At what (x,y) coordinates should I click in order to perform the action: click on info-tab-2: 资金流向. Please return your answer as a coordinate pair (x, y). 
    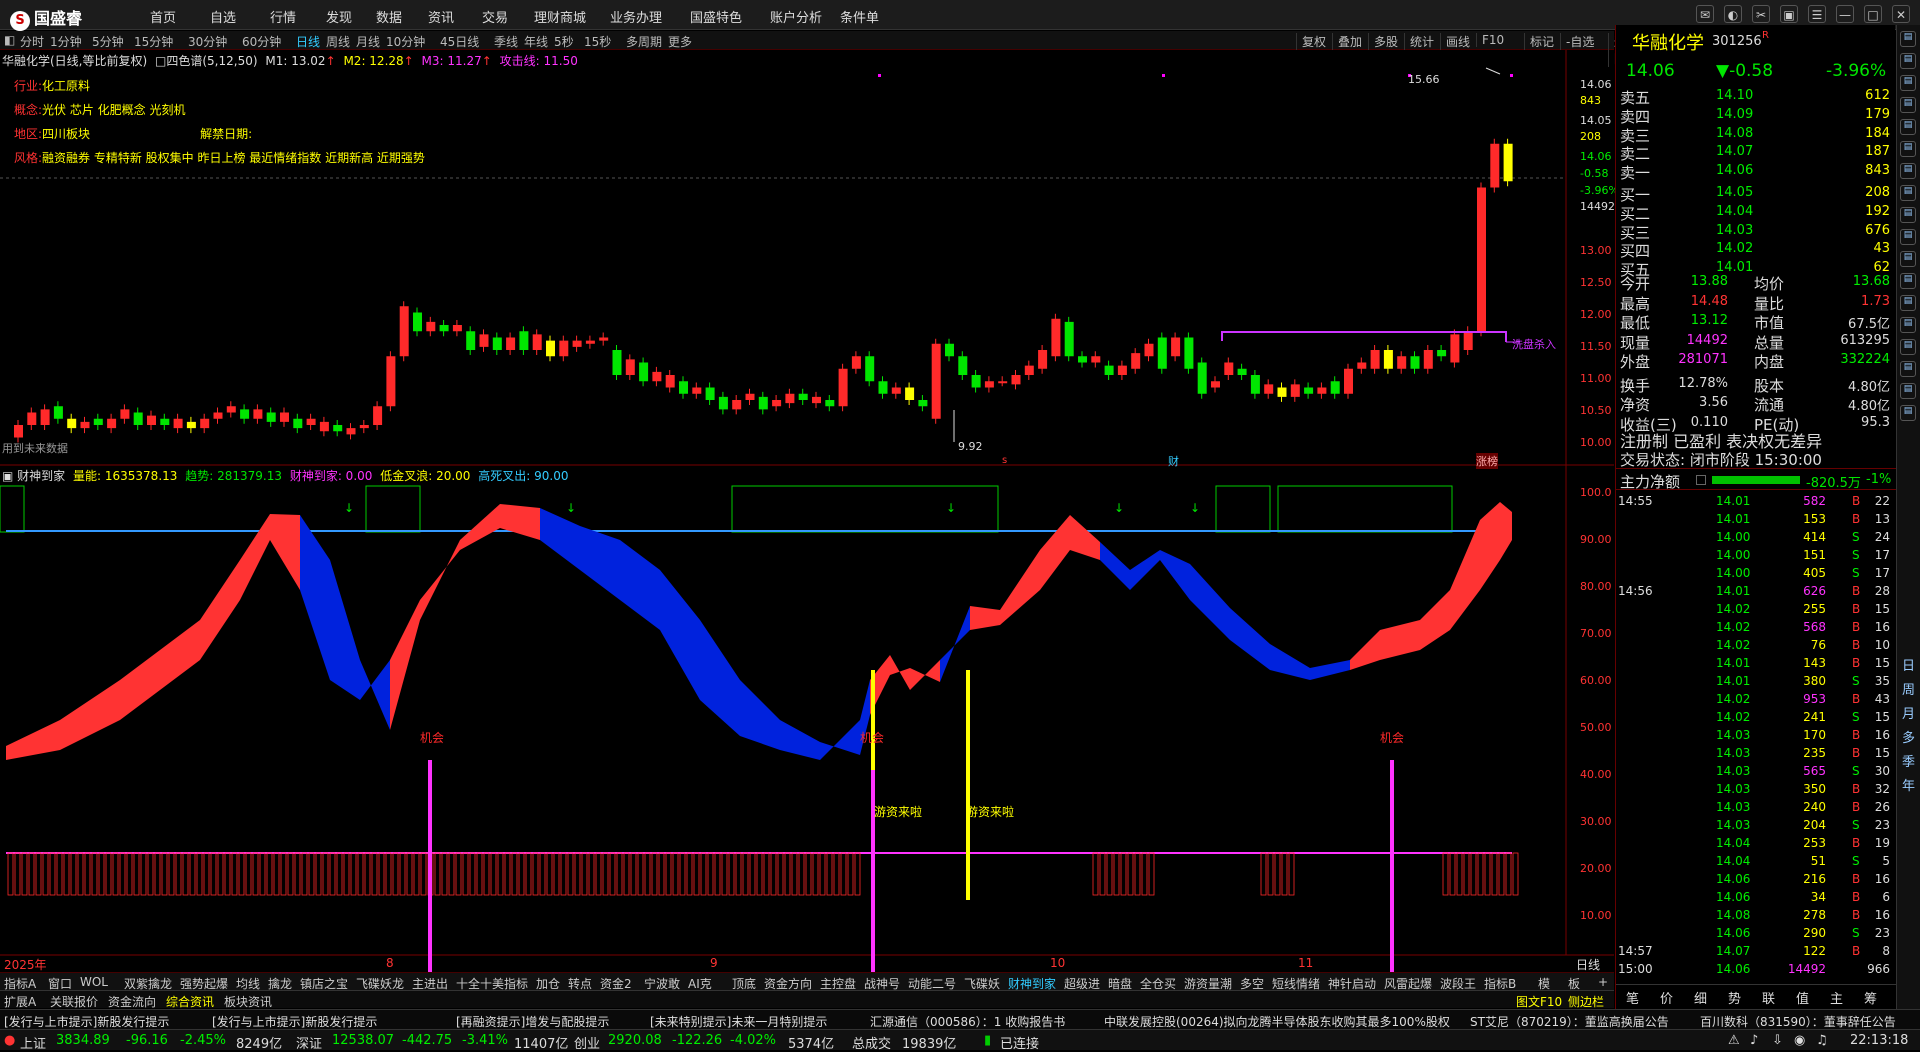
    Looking at the image, I should click on (132, 1001).